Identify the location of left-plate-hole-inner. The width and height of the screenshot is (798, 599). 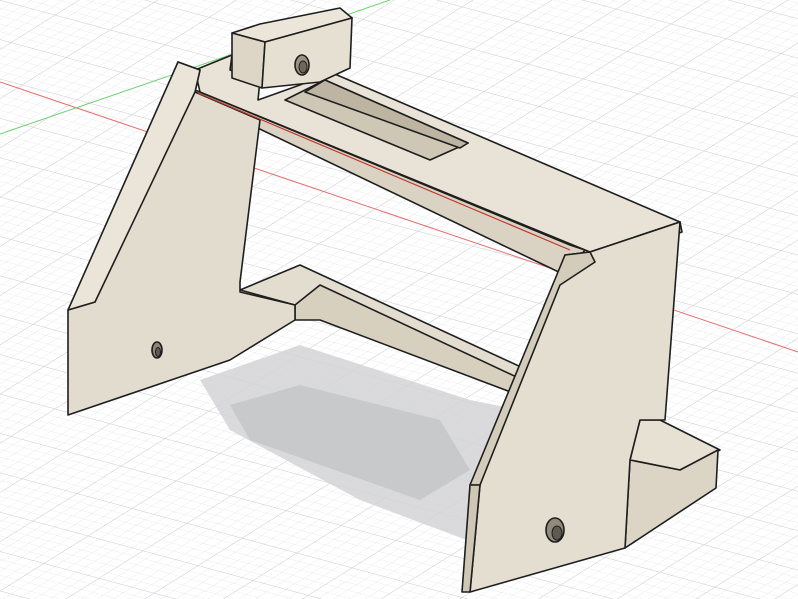
(158, 352).